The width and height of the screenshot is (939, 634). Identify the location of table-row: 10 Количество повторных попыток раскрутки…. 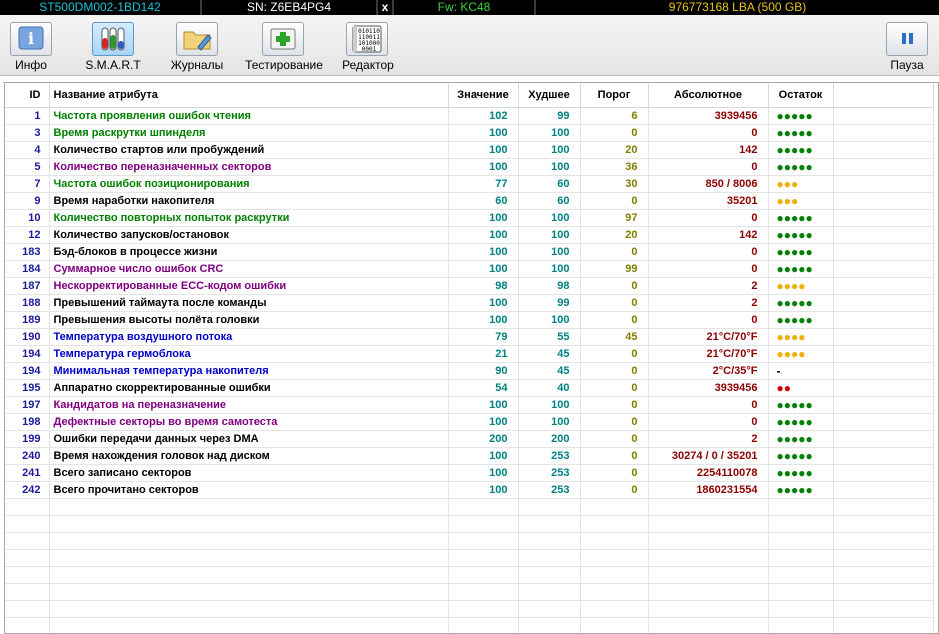
(469, 218).